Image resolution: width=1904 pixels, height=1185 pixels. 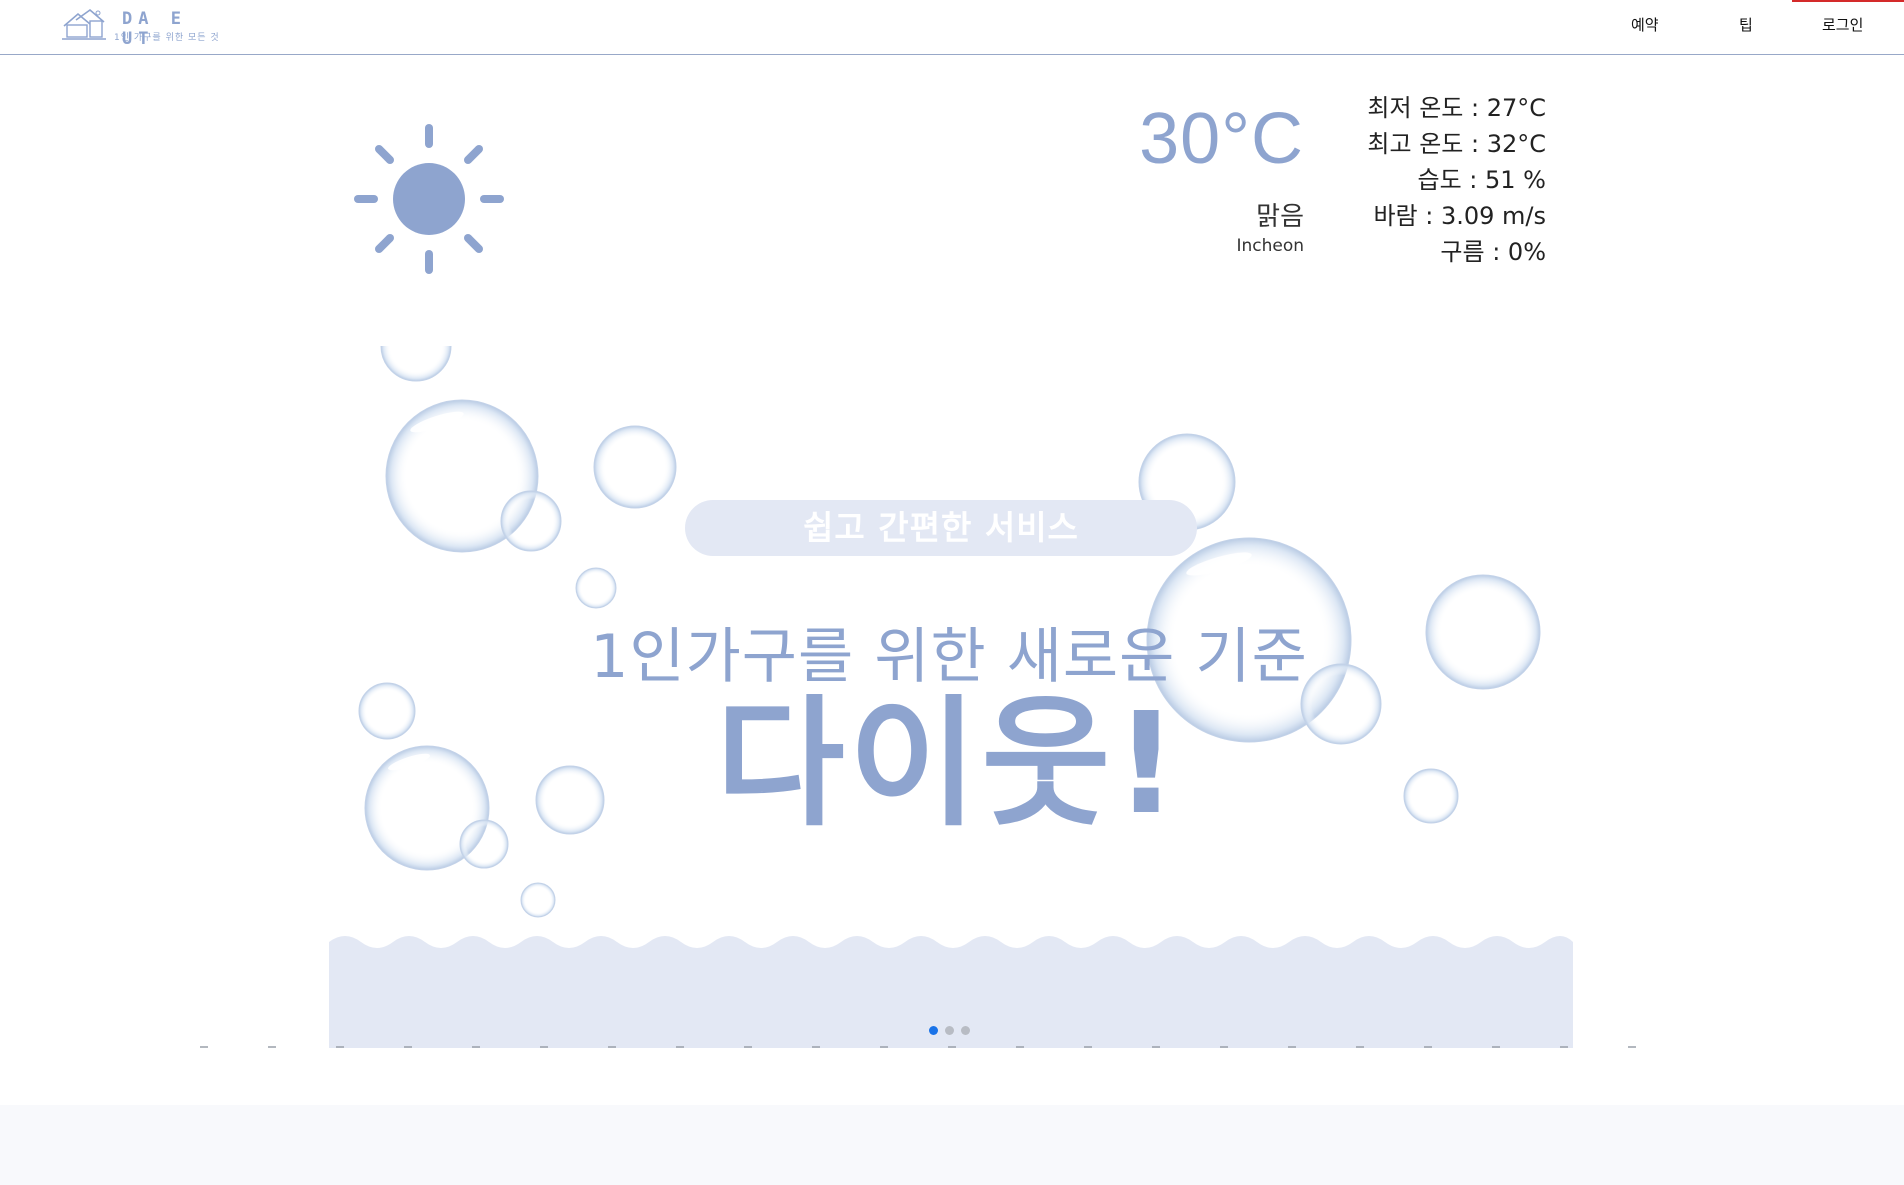 What do you see at coordinates (949, 764) in the screenshot?
I see `hero-brand: 다이웃!` at bounding box center [949, 764].